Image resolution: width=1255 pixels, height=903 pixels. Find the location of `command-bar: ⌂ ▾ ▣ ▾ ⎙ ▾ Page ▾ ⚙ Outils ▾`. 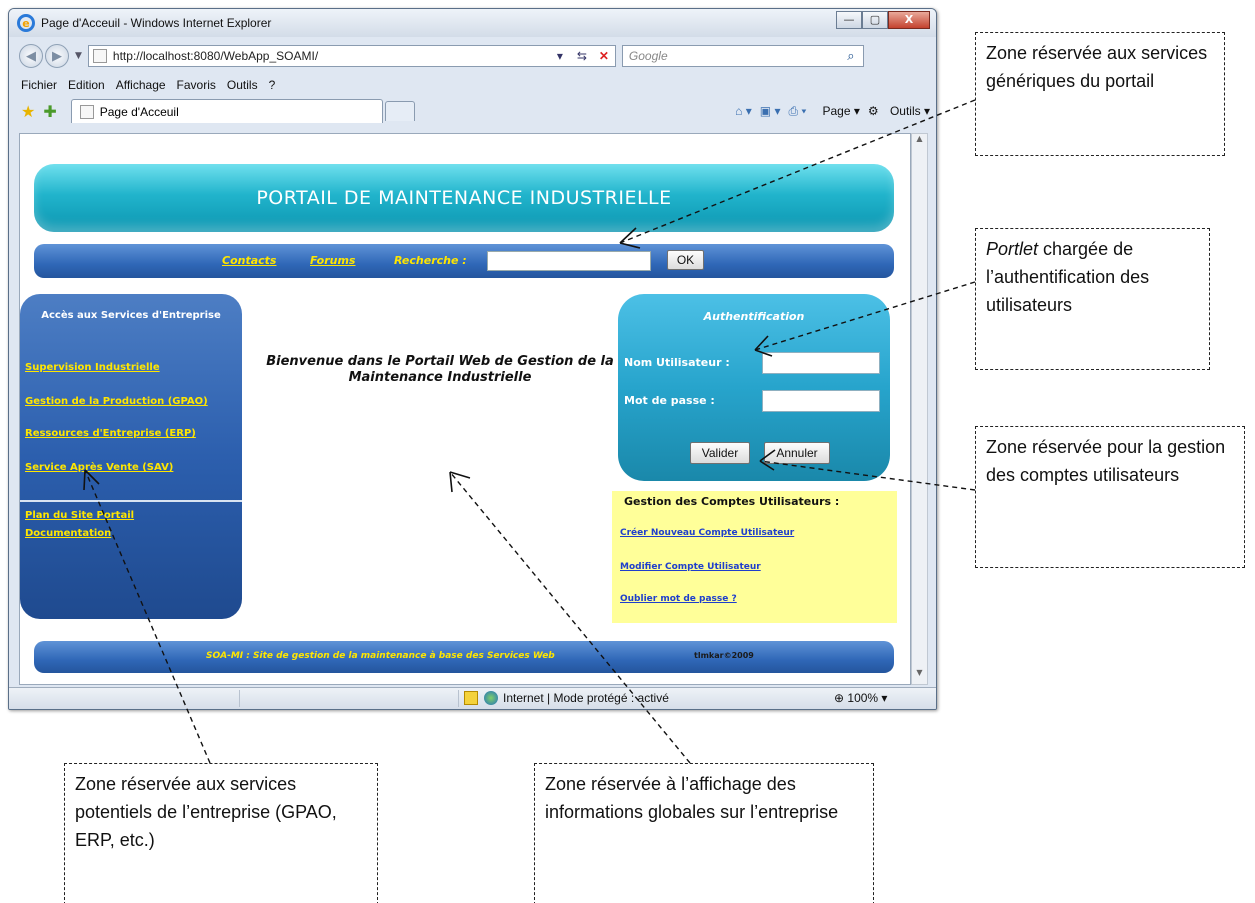

command-bar: ⌂ ▾ ▣ ▾ ⎙ ▾ Page ▾ ⚙ Outils ▾ is located at coordinates (831, 111).